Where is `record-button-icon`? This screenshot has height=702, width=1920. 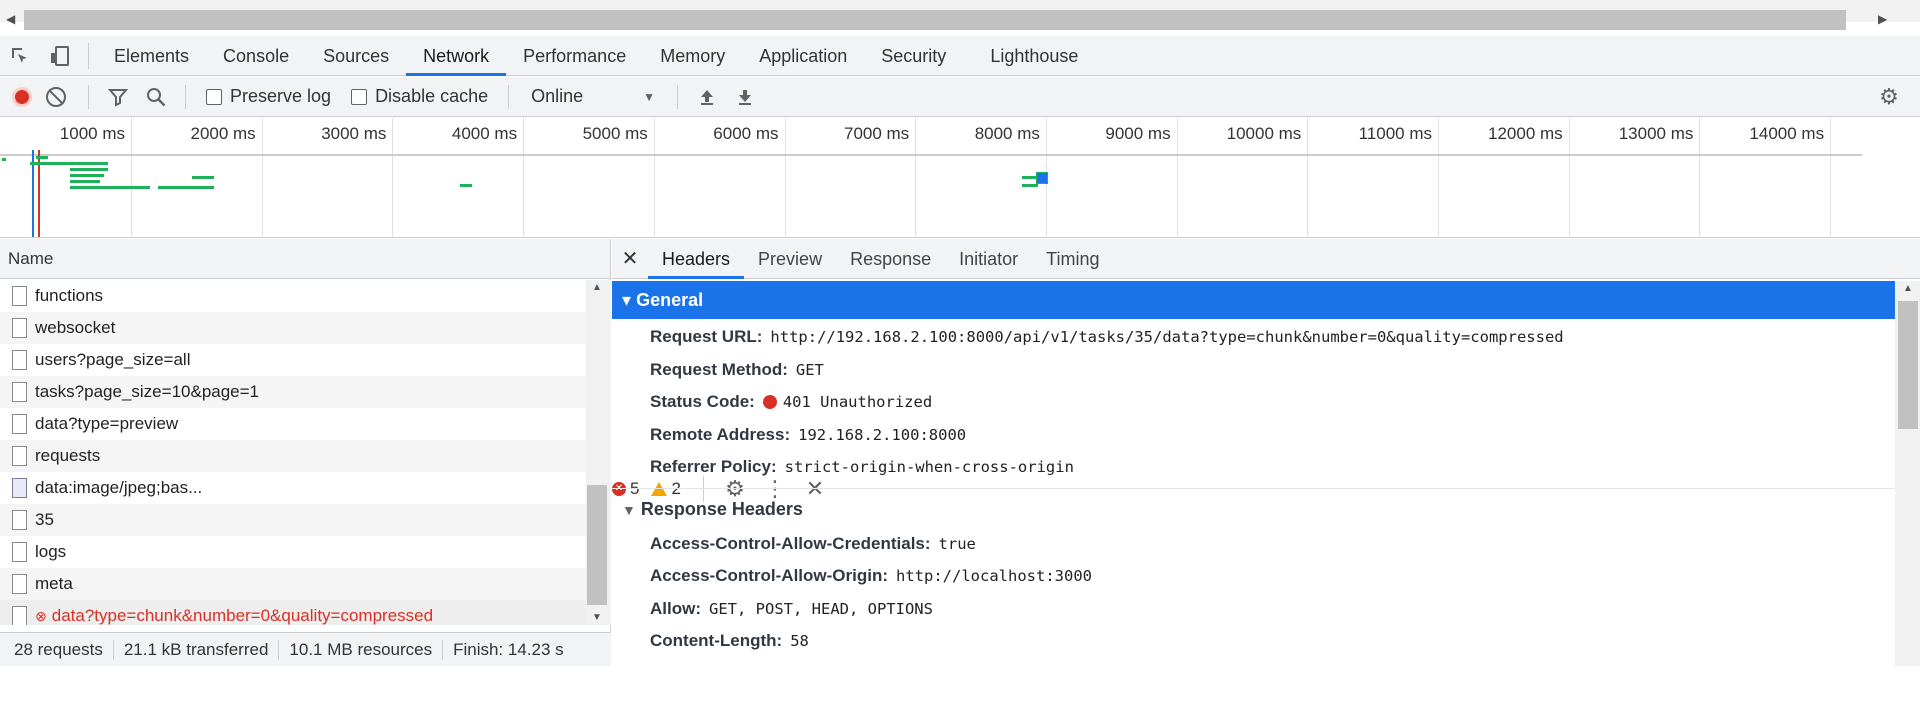 record-button-icon is located at coordinates (22, 96).